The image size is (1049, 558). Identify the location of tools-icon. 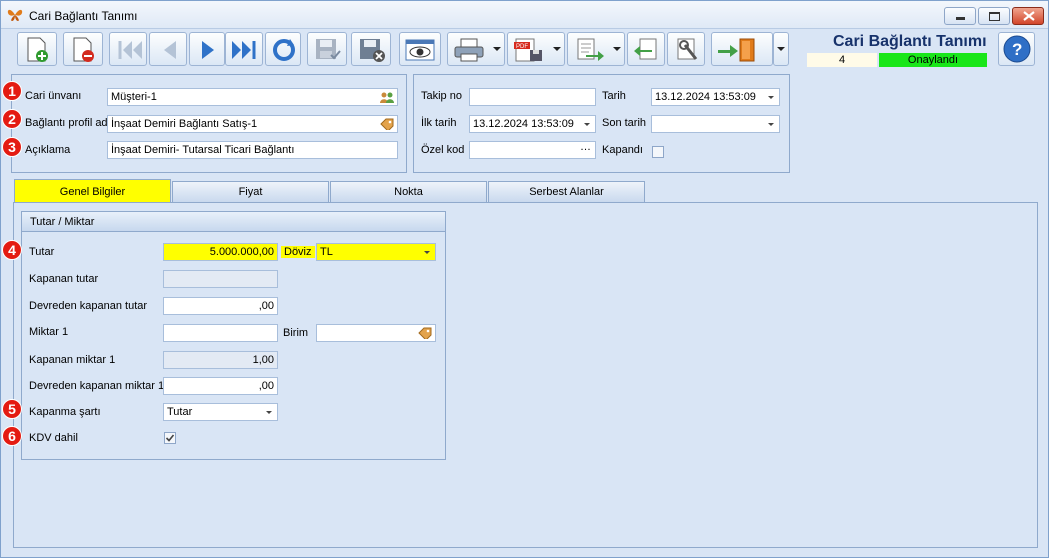
(687, 49).